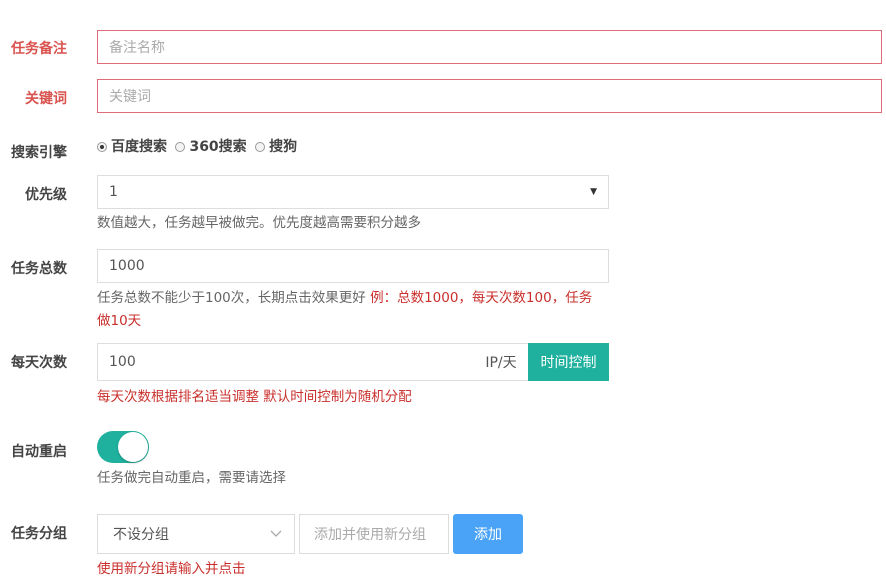  I want to click on remark-input: 备注名称, so click(489, 47).